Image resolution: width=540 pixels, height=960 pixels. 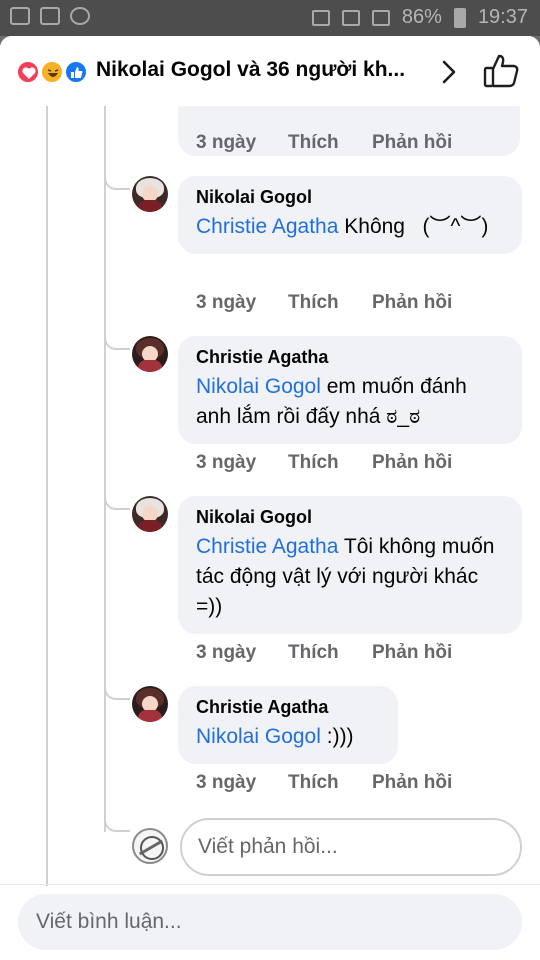 What do you see at coordinates (270, 884) in the screenshot?
I see `divider` at bounding box center [270, 884].